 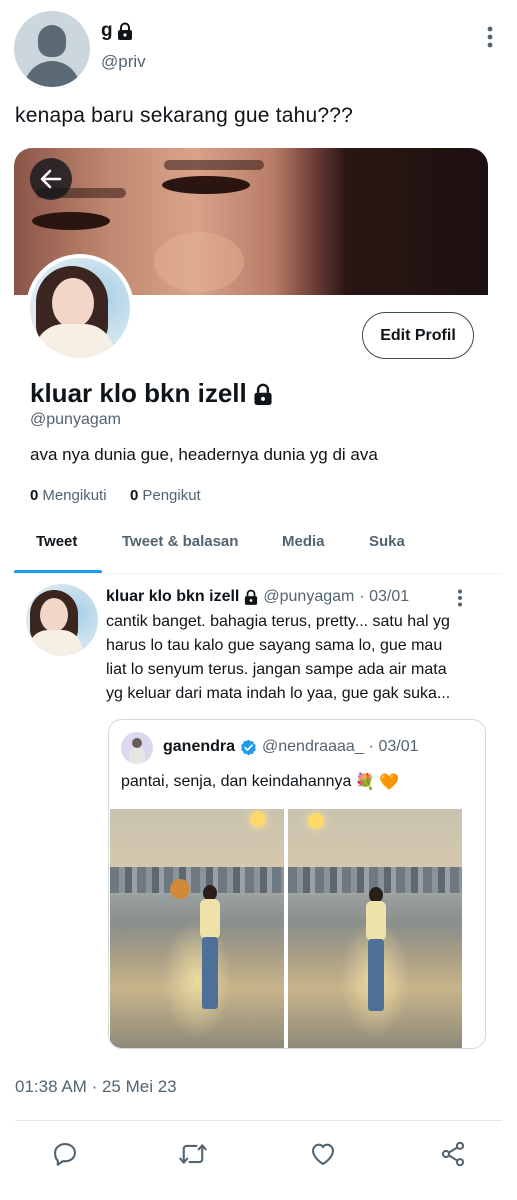 I want to click on reply-button, so click(x=65, y=1154).